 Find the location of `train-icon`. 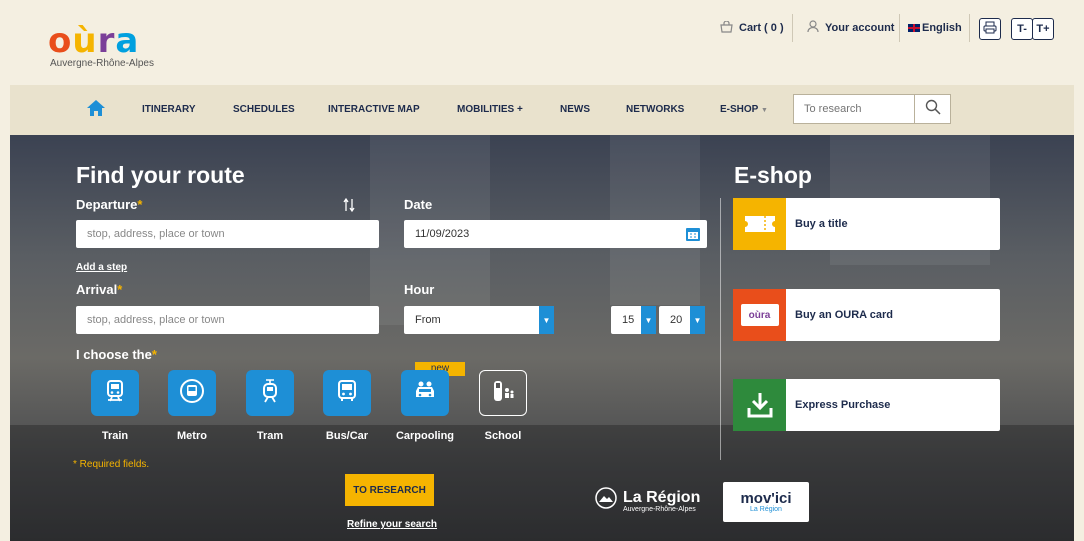

train-icon is located at coordinates (115, 393).